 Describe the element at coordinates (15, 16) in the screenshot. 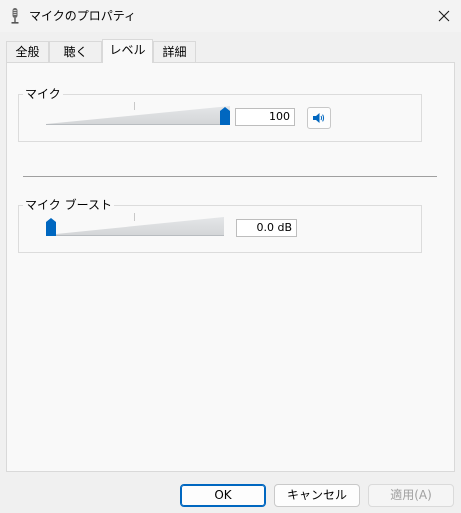

I see `microphone-icon` at that location.